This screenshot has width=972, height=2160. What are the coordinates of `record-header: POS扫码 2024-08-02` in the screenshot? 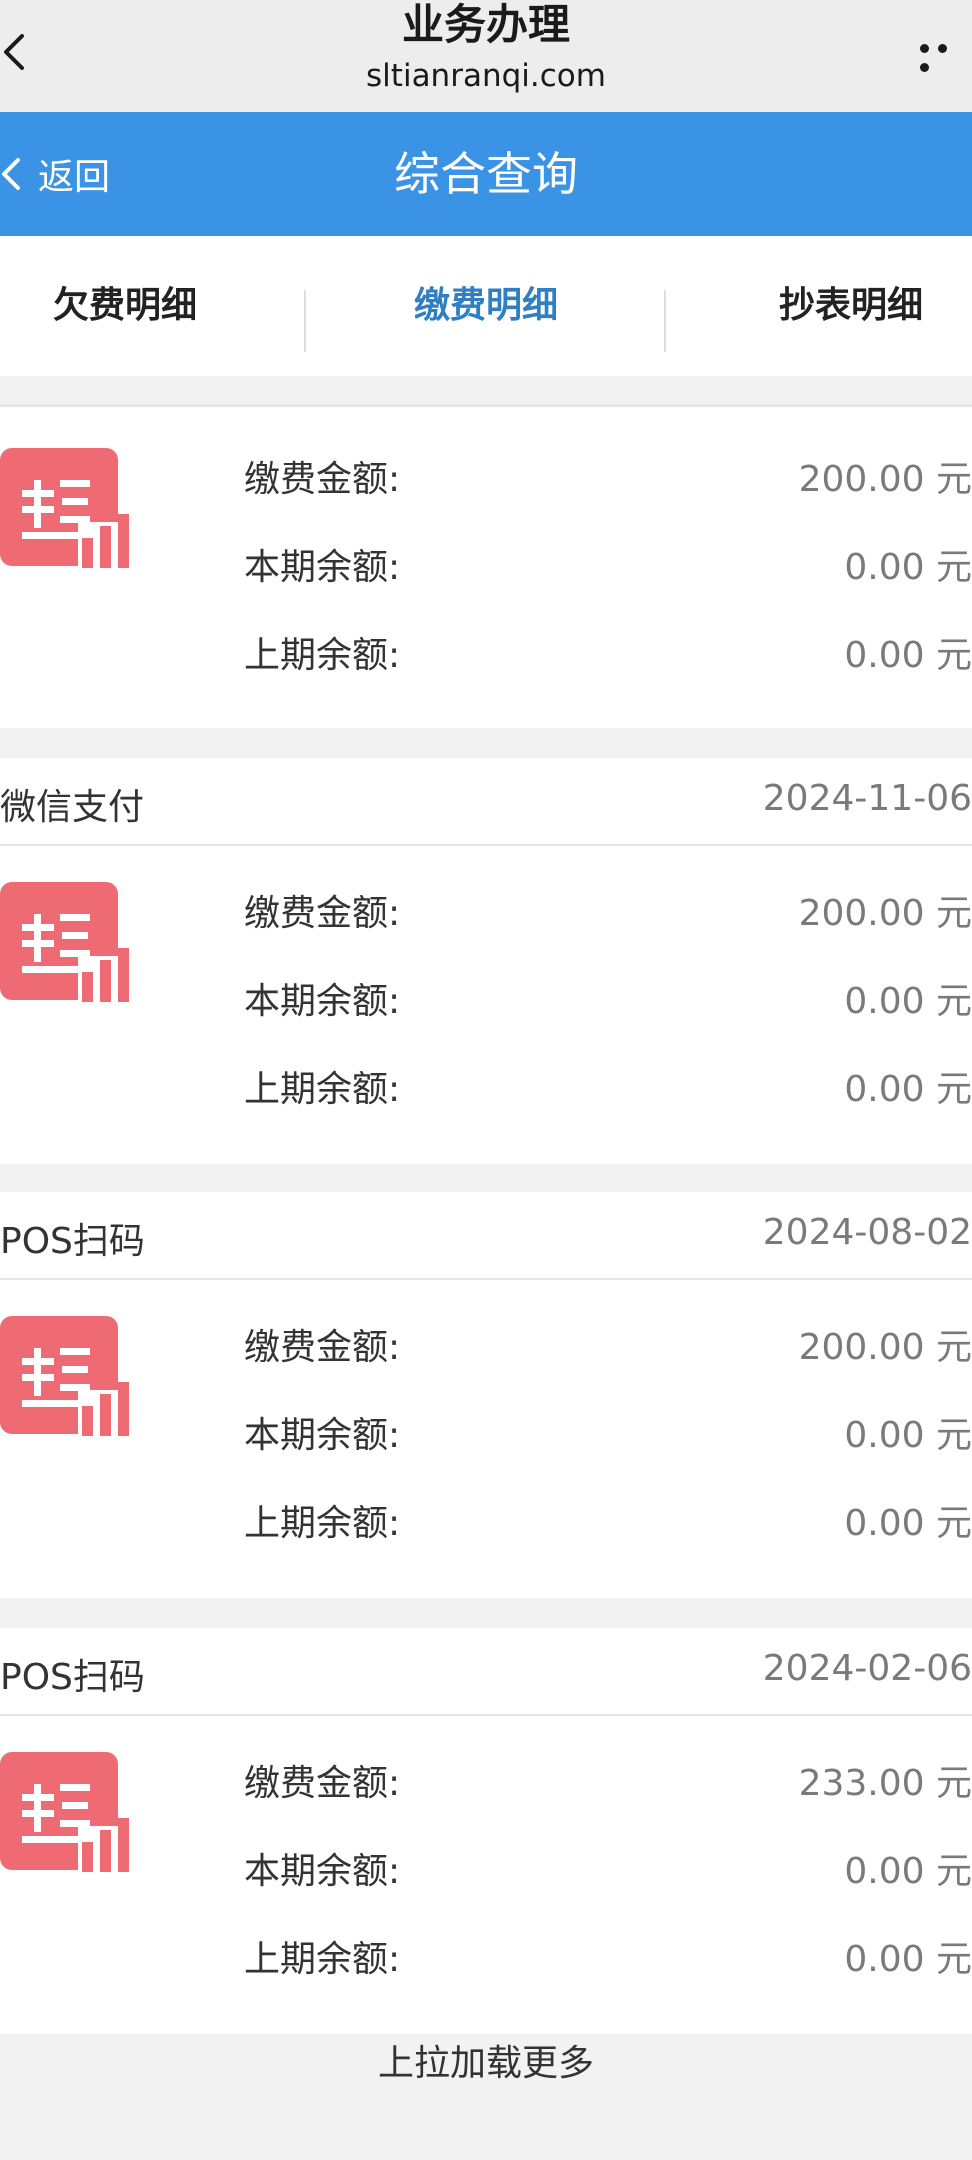 It's located at (486, 1236).